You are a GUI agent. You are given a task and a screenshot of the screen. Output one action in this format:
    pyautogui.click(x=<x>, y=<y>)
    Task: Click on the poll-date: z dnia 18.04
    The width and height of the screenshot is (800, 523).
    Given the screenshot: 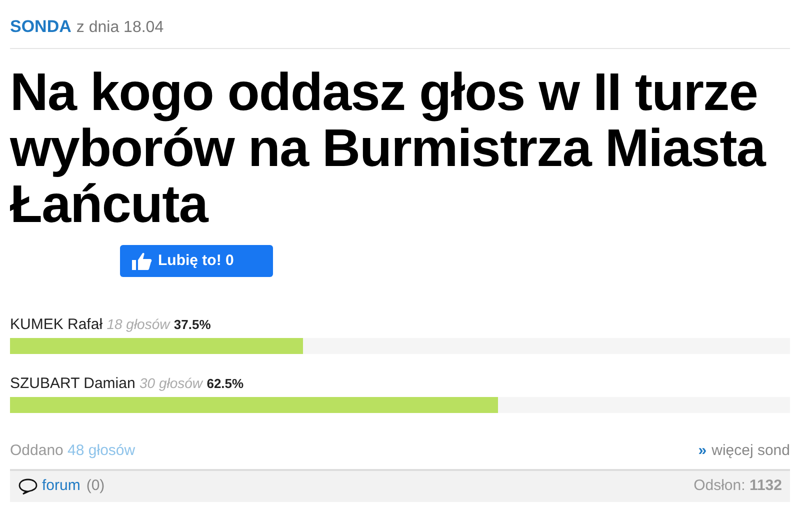 What is the action you would take?
    pyautogui.click(x=120, y=28)
    